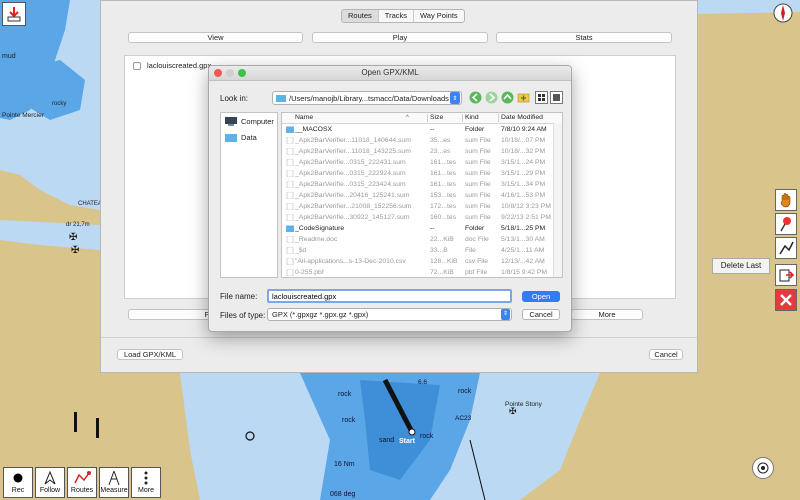  What do you see at coordinates (786, 248) in the screenshot?
I see `route-line-tool-button` at bounding box center [786, 248].